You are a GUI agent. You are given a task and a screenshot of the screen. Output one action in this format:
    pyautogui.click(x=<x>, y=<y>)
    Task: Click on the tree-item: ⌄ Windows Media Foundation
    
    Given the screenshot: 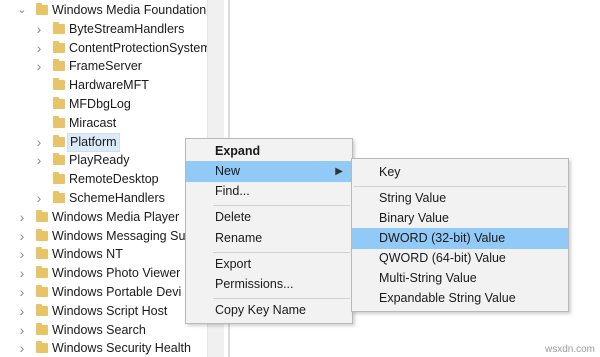 What is the action you would take?
    pyautogui.click(x=103, y=10)
    